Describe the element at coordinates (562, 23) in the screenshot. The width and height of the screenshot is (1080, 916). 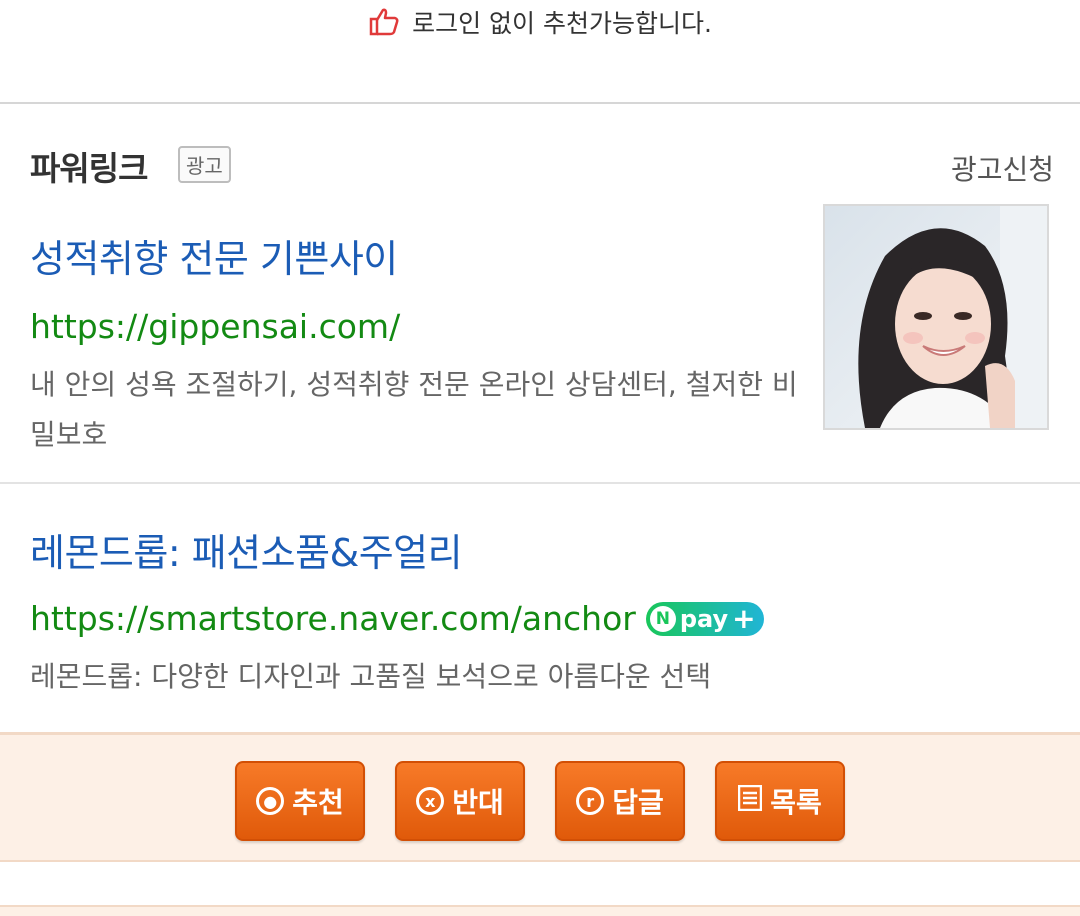
I see `recommend-notice-text: 로그인 없이 추천가능합니다.` at that location.